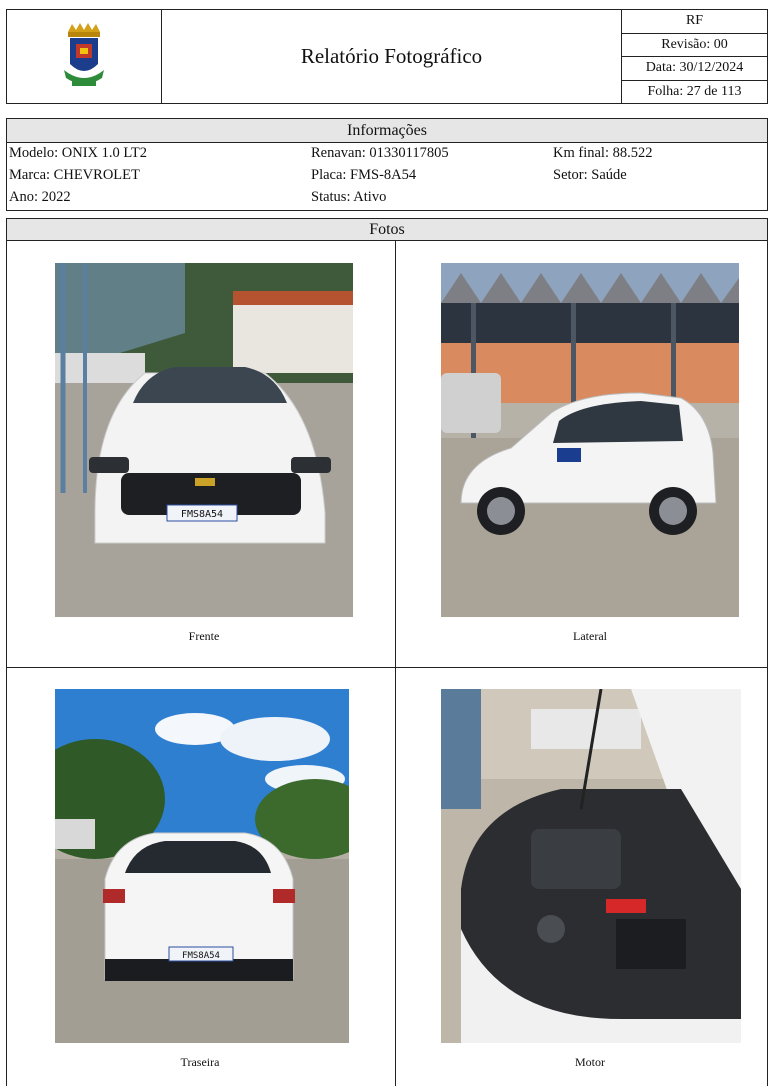  I want to click on column-divider, so click(395, 663).